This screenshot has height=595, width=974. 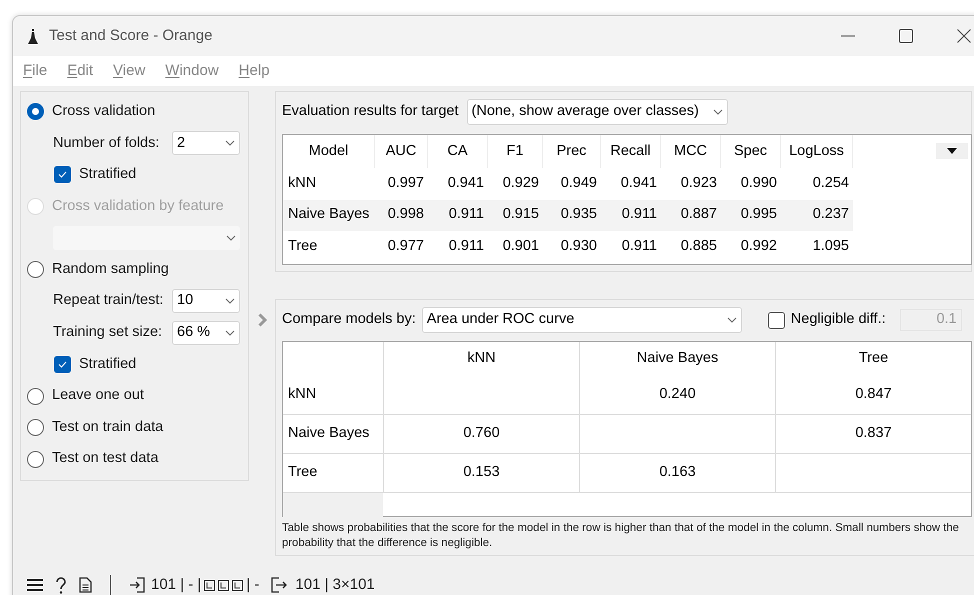 What do you see at coordinates (405, 214) in the screenshot?
I see `table-cell-text: 0.998` at bounding box center [405, 214].